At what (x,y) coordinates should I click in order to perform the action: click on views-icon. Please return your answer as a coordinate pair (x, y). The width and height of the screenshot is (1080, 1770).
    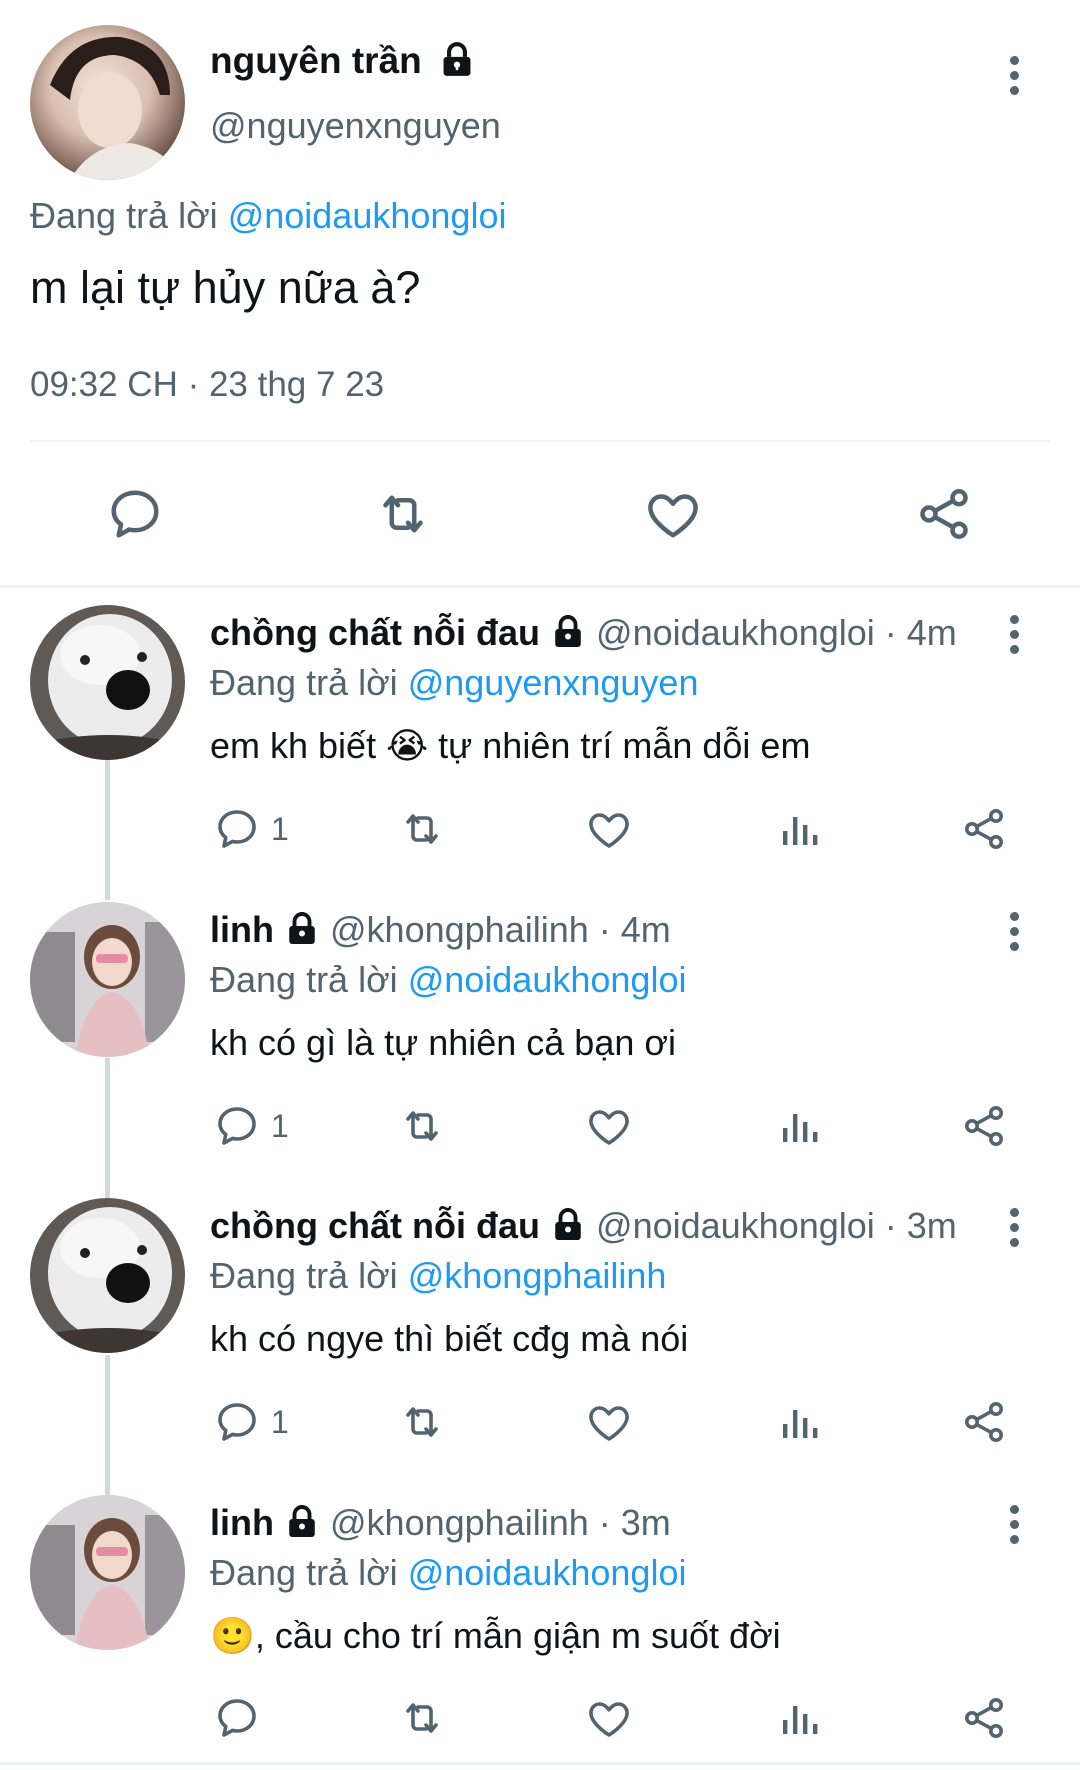
    Looking at the image, I should click on (800, 1128).